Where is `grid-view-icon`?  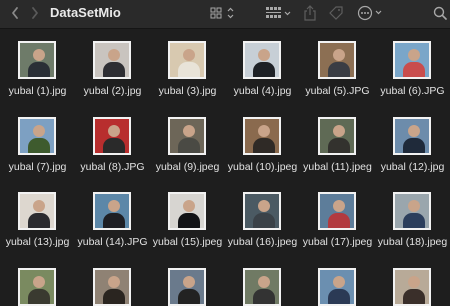
grid-view-icon is located at coordinates (223, 13).